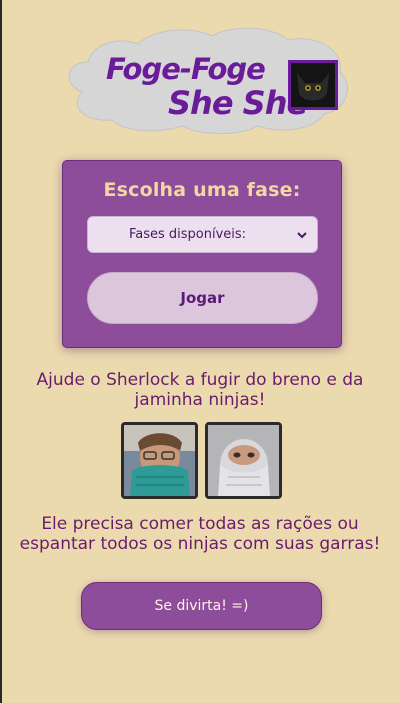 The image size is (400, 703). What do you see at coordinates (202, 190) in the screenshot?
I see `phase-title: Escolha uma fase:` at bounding box center [202, 190].